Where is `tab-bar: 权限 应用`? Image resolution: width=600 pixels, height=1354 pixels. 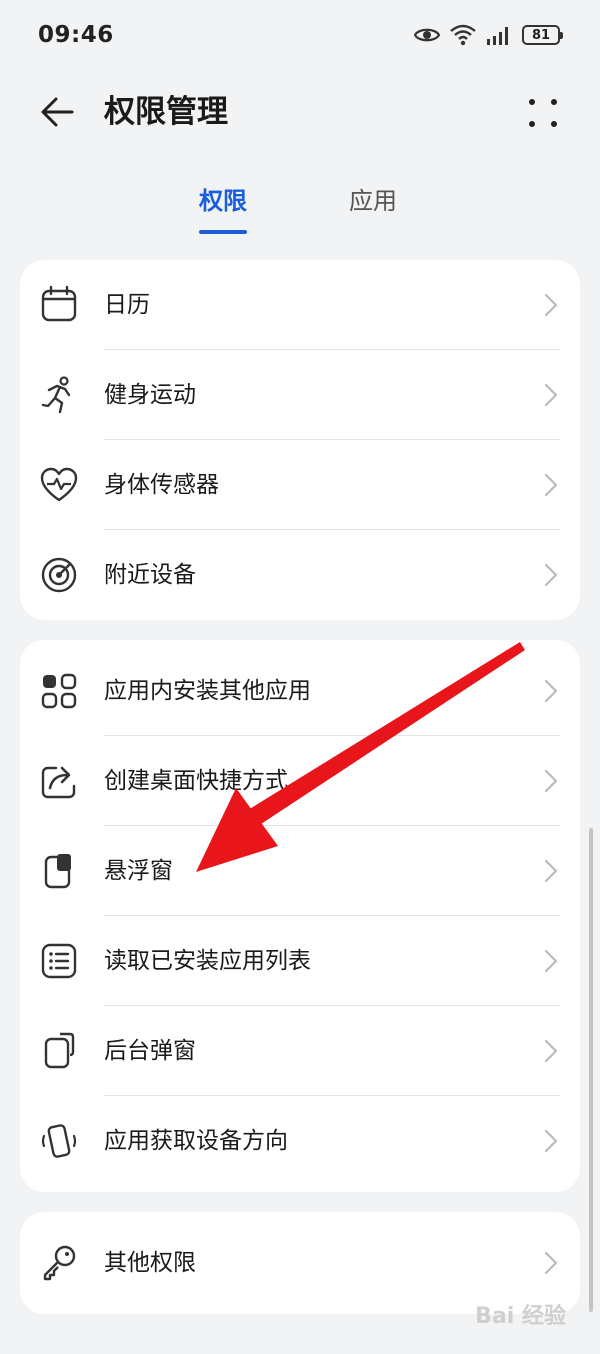 tab-bar: 权限 应用 is located at coordinates (300, 206).